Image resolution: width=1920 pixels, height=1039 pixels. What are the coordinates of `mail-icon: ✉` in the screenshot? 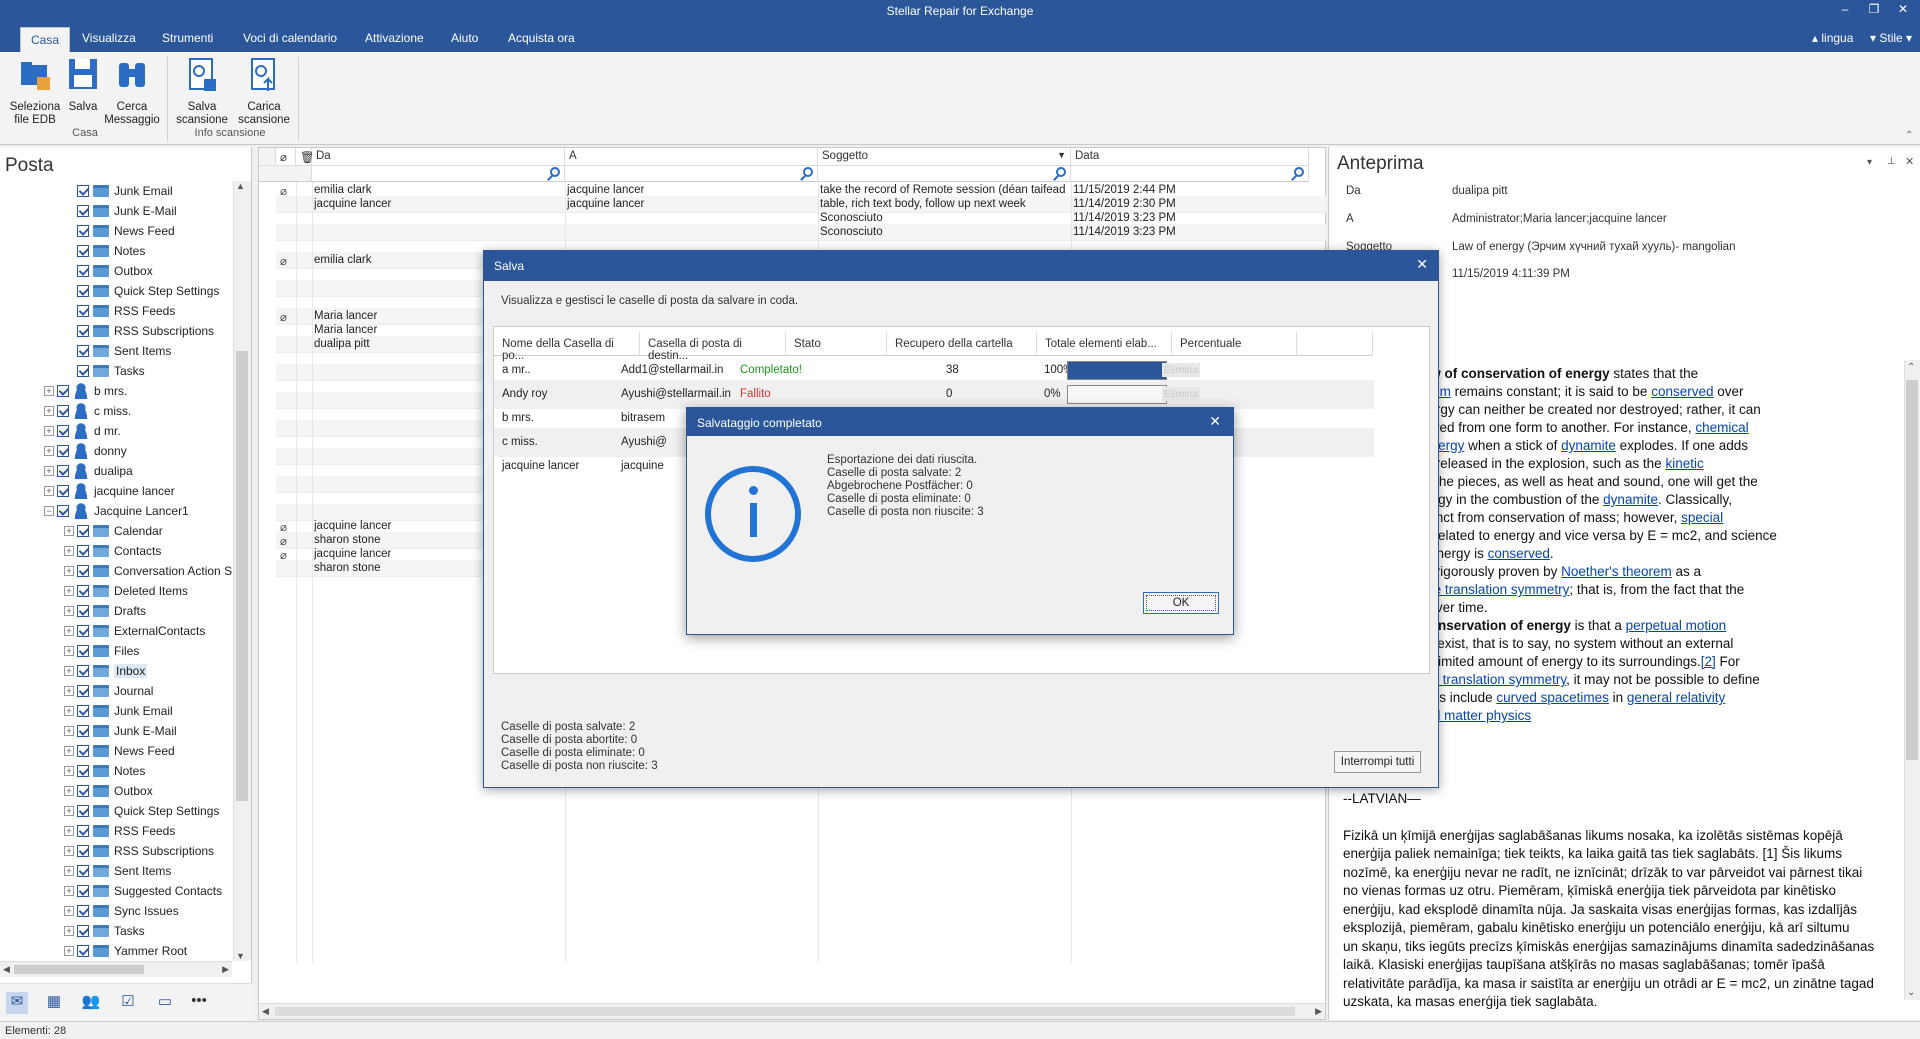 It's located at (17, 1003).